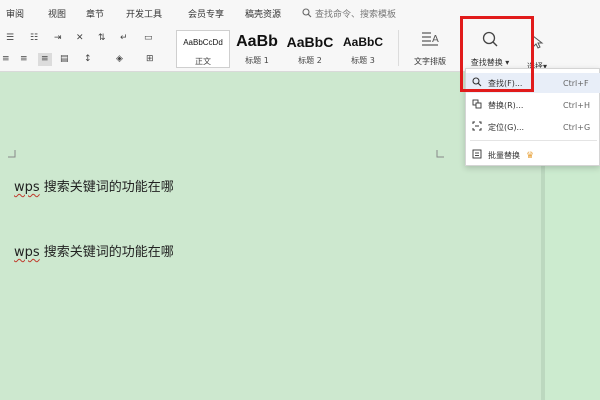  What do you see at coordinates (477, 155) in the screenshot?
I see `batch-replace-icon` at bounding box center [477, 155].